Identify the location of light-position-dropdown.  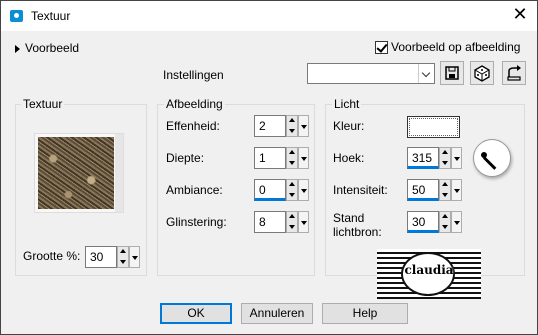
(456, 222).